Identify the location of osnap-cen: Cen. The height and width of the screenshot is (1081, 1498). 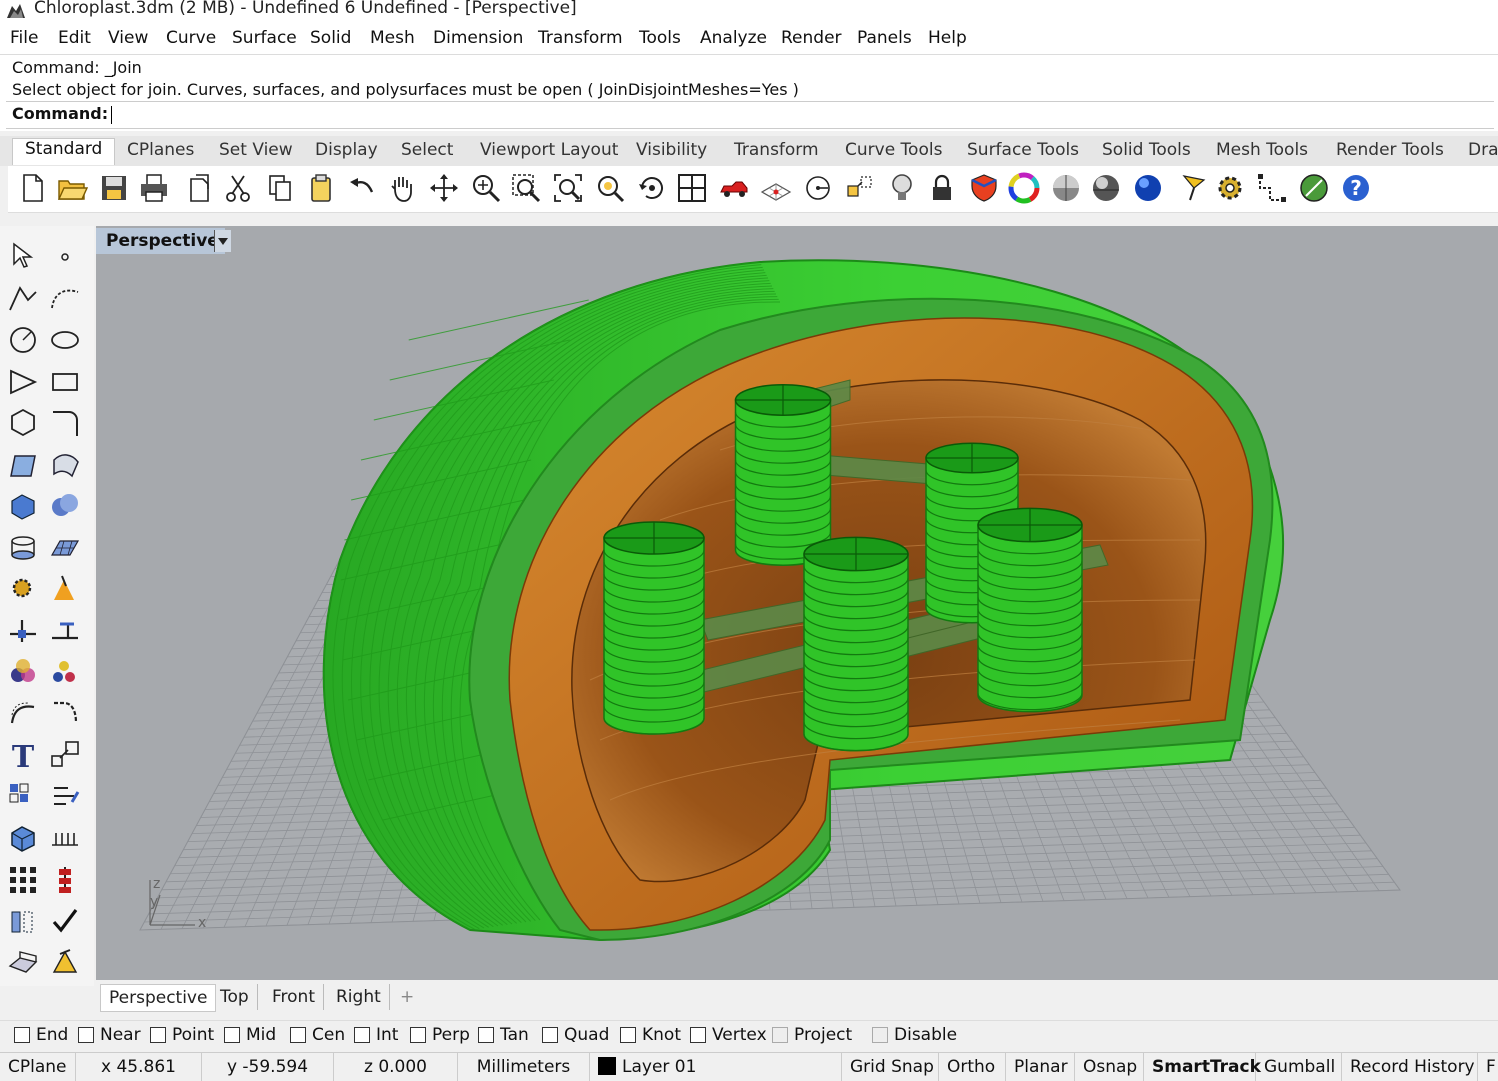
(317, 1035).